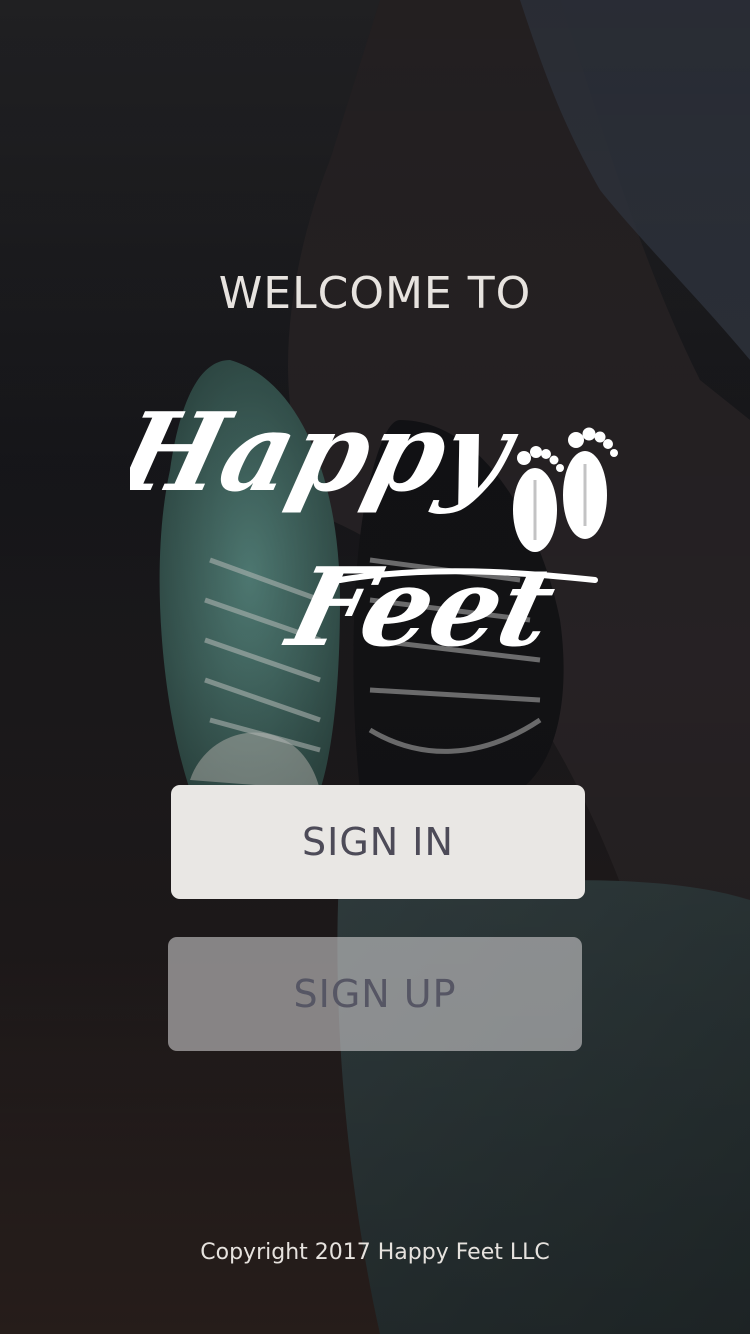  I want to click on logo-word-feet: Feet, so click(421, 607).